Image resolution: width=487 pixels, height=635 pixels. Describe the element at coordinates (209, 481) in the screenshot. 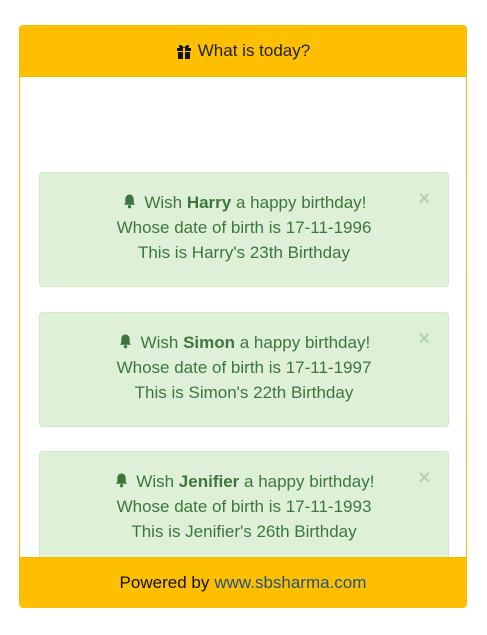

I see `alert-name: Jenifier` at that location.